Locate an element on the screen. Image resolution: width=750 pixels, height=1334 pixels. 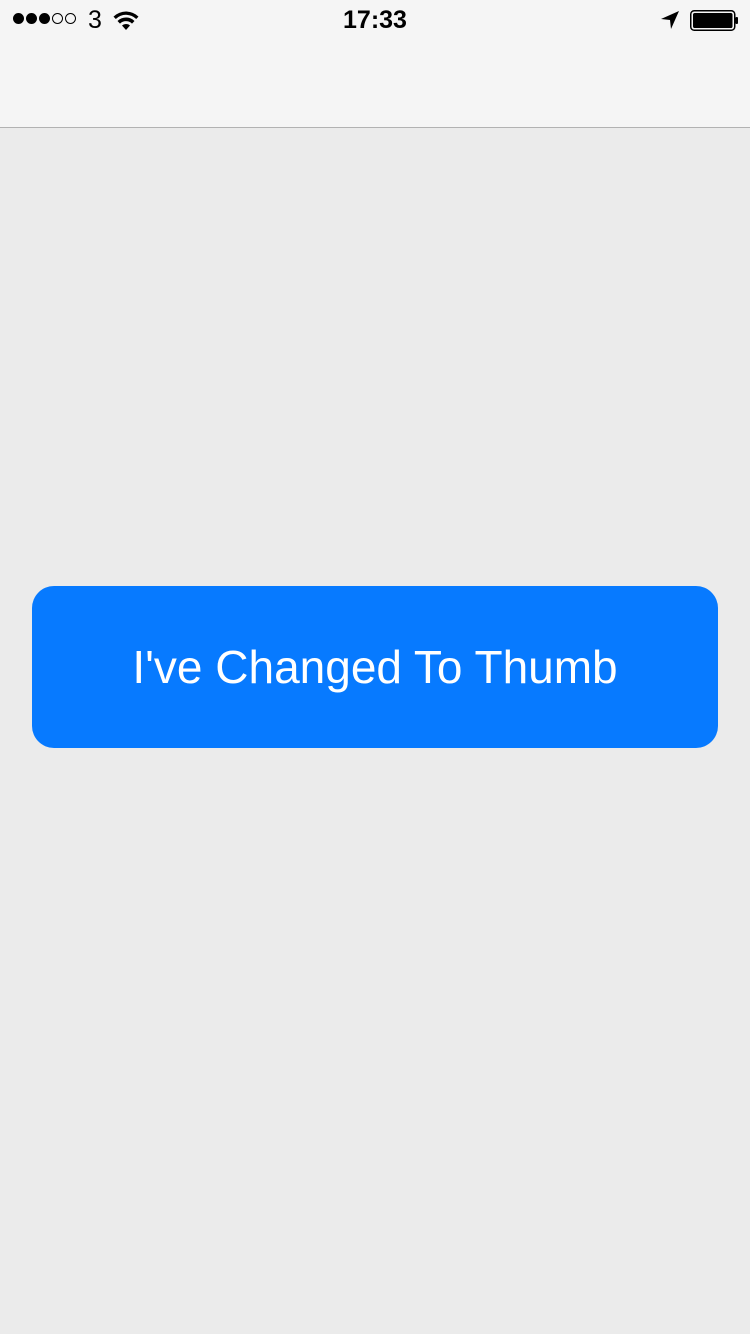
location-arrow-icon is located at coordinates (670, 20).